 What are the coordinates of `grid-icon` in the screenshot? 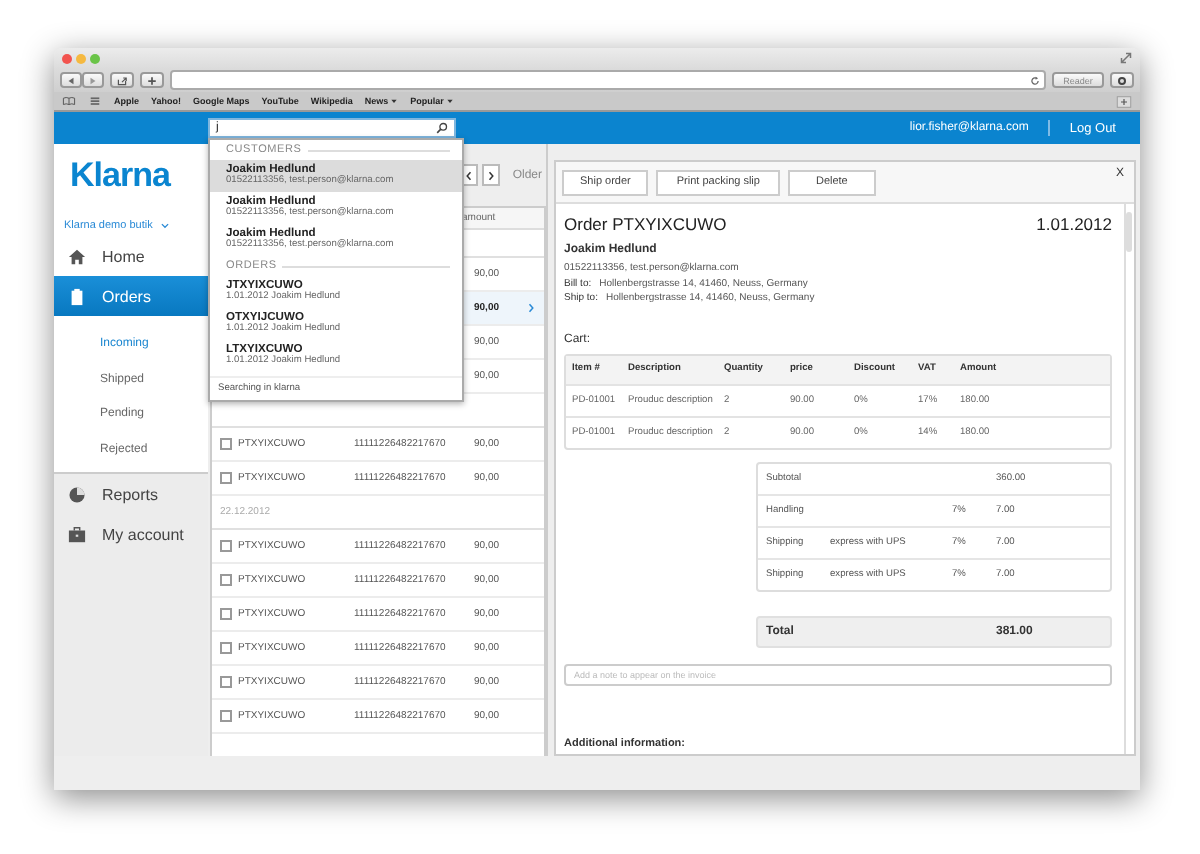 It's located at (95, 101).